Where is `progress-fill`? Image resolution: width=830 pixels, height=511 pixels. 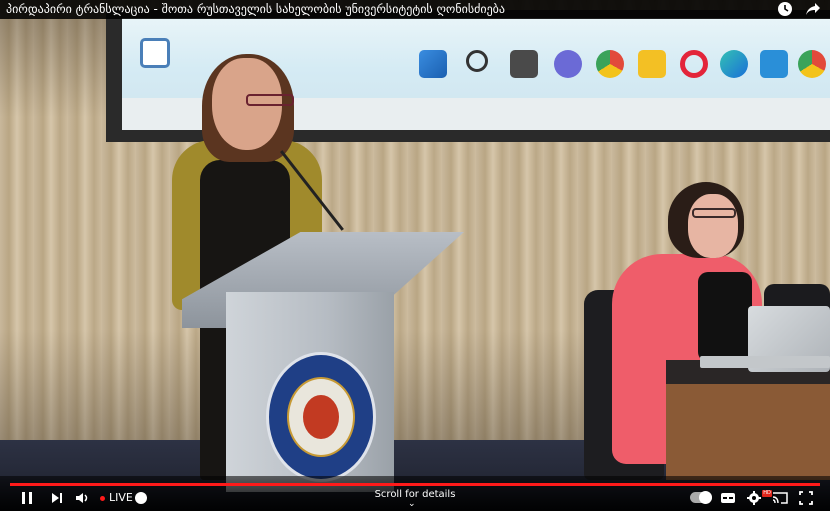
progress-fill is located at coordinates (415, 484).